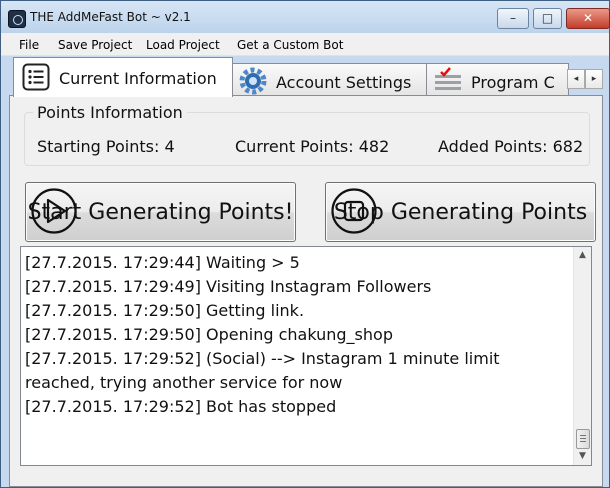 Image resolution: width=610 pixels, height=488 pixels. I want to click on app-icon, so click(17, 19).